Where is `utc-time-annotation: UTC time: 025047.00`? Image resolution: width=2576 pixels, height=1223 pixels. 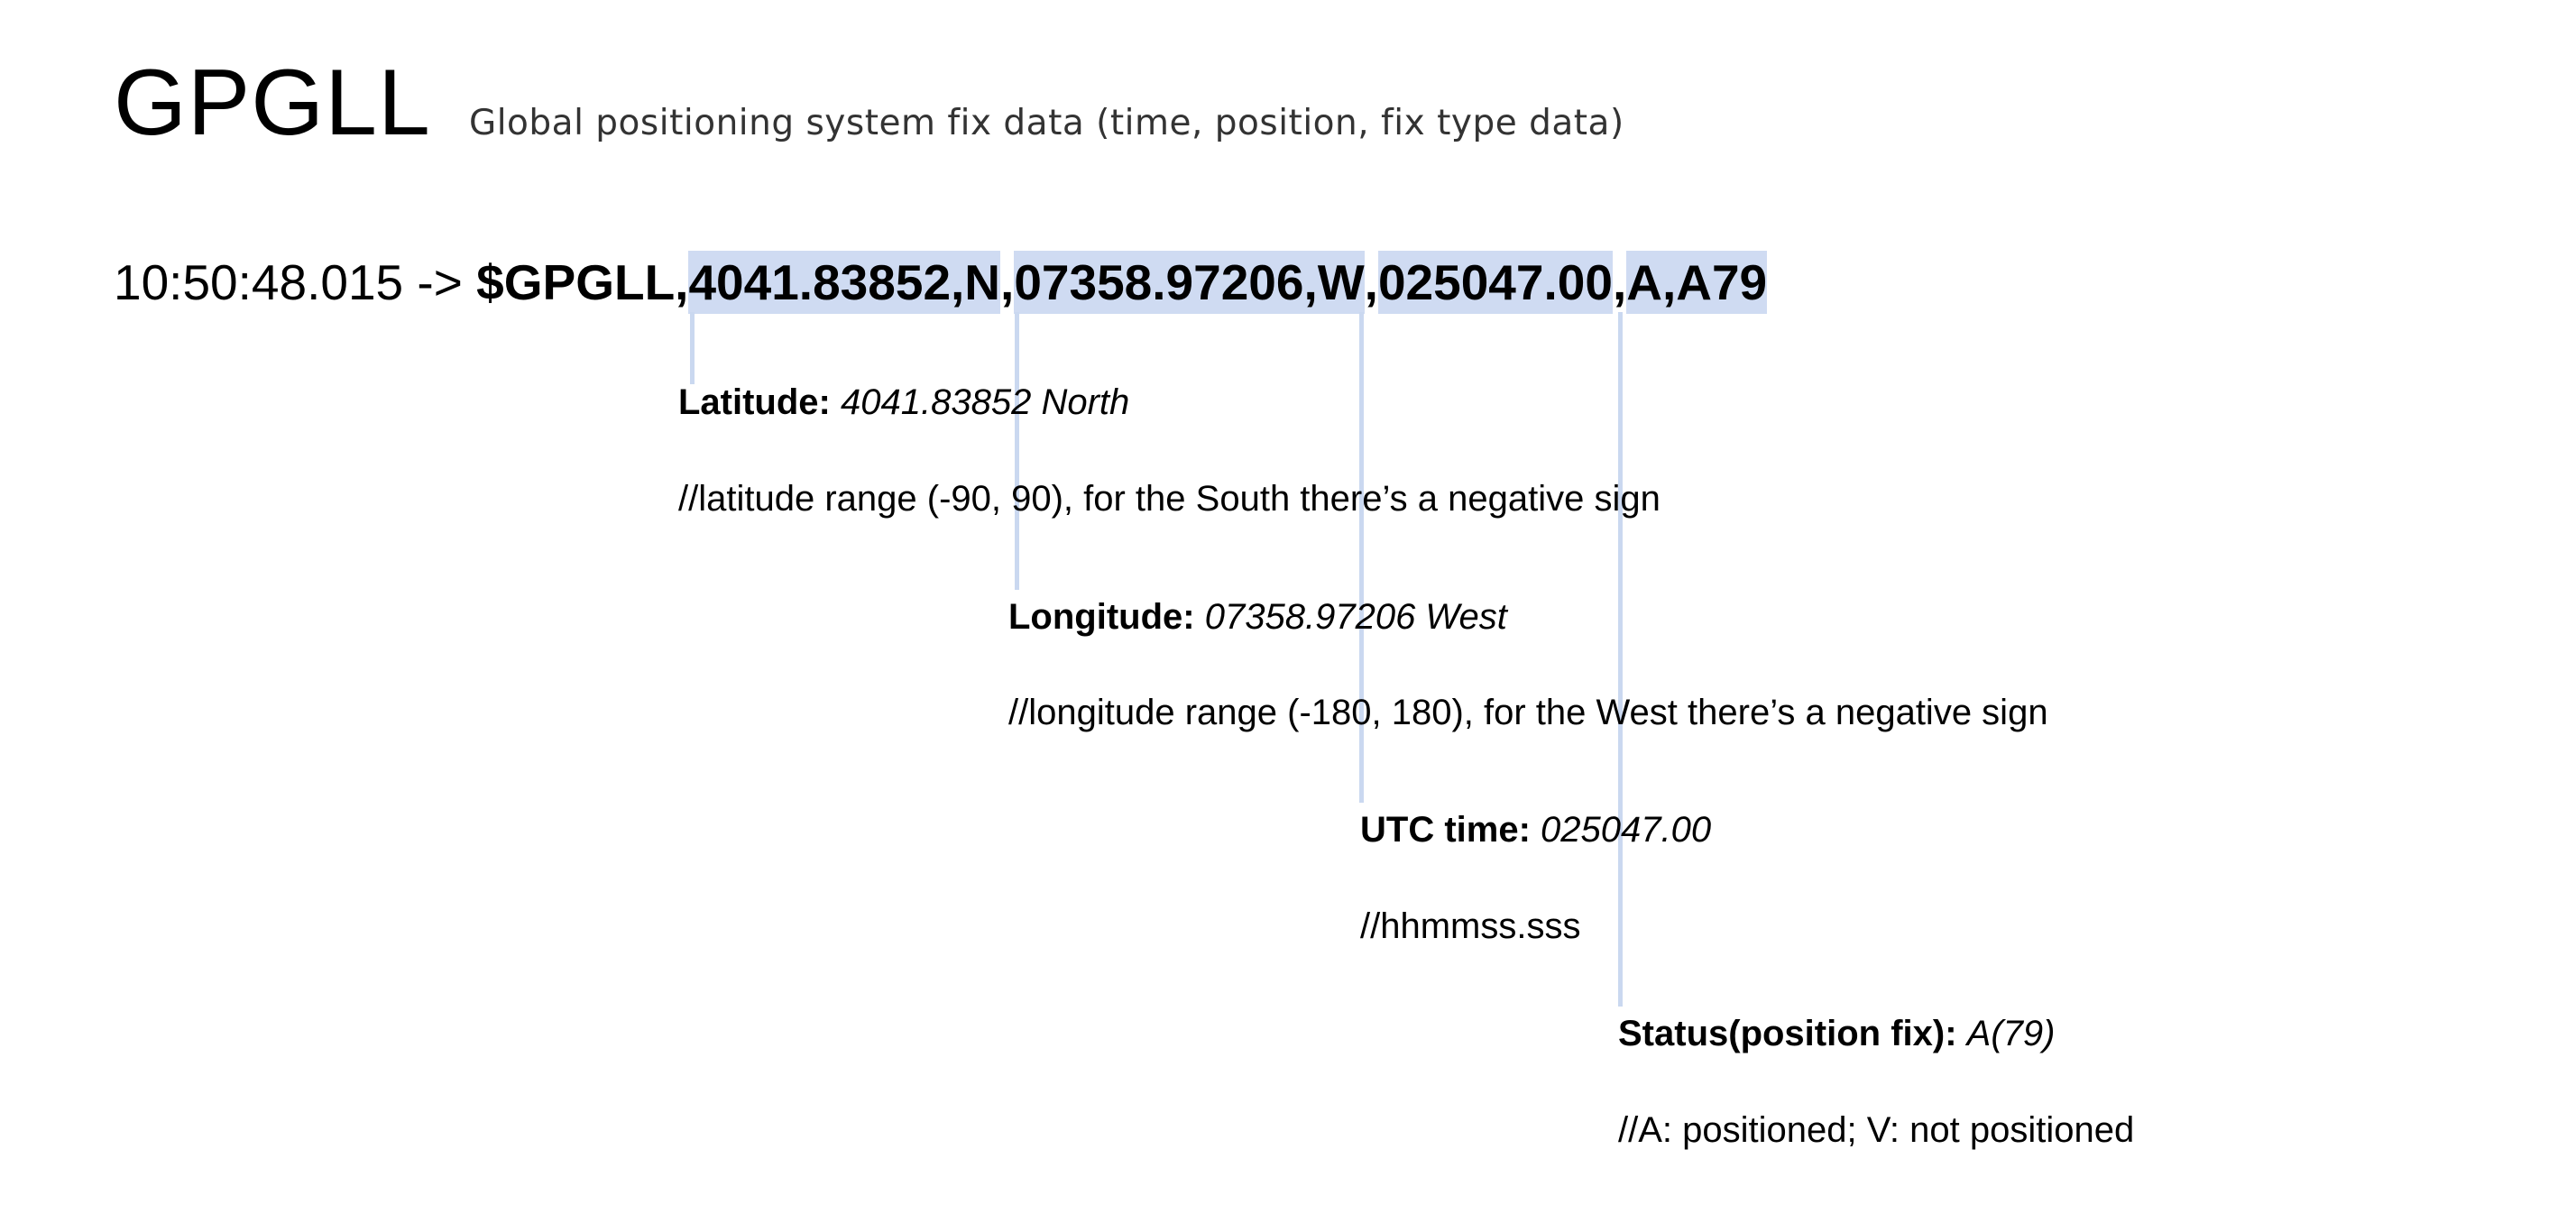
utc-time-annotation: UTC time: 025047.00 is located at coordinates (1535, 830).